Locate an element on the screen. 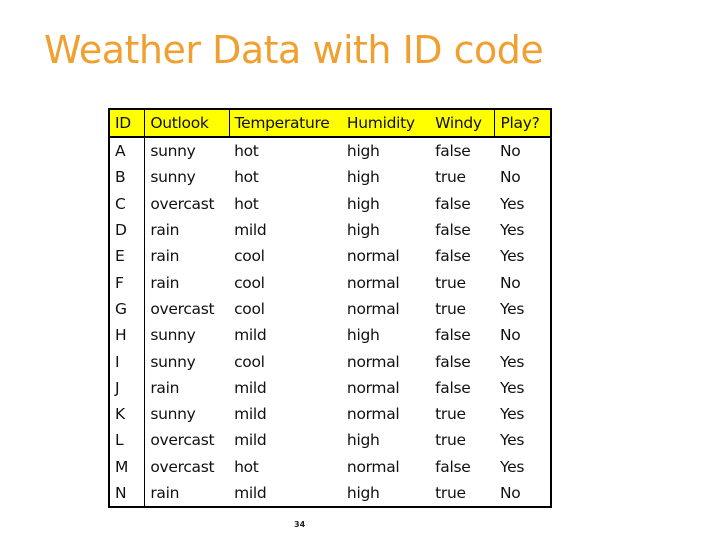  table-row: Isunny cool normal false Yes is located at coordinates (330, 361).